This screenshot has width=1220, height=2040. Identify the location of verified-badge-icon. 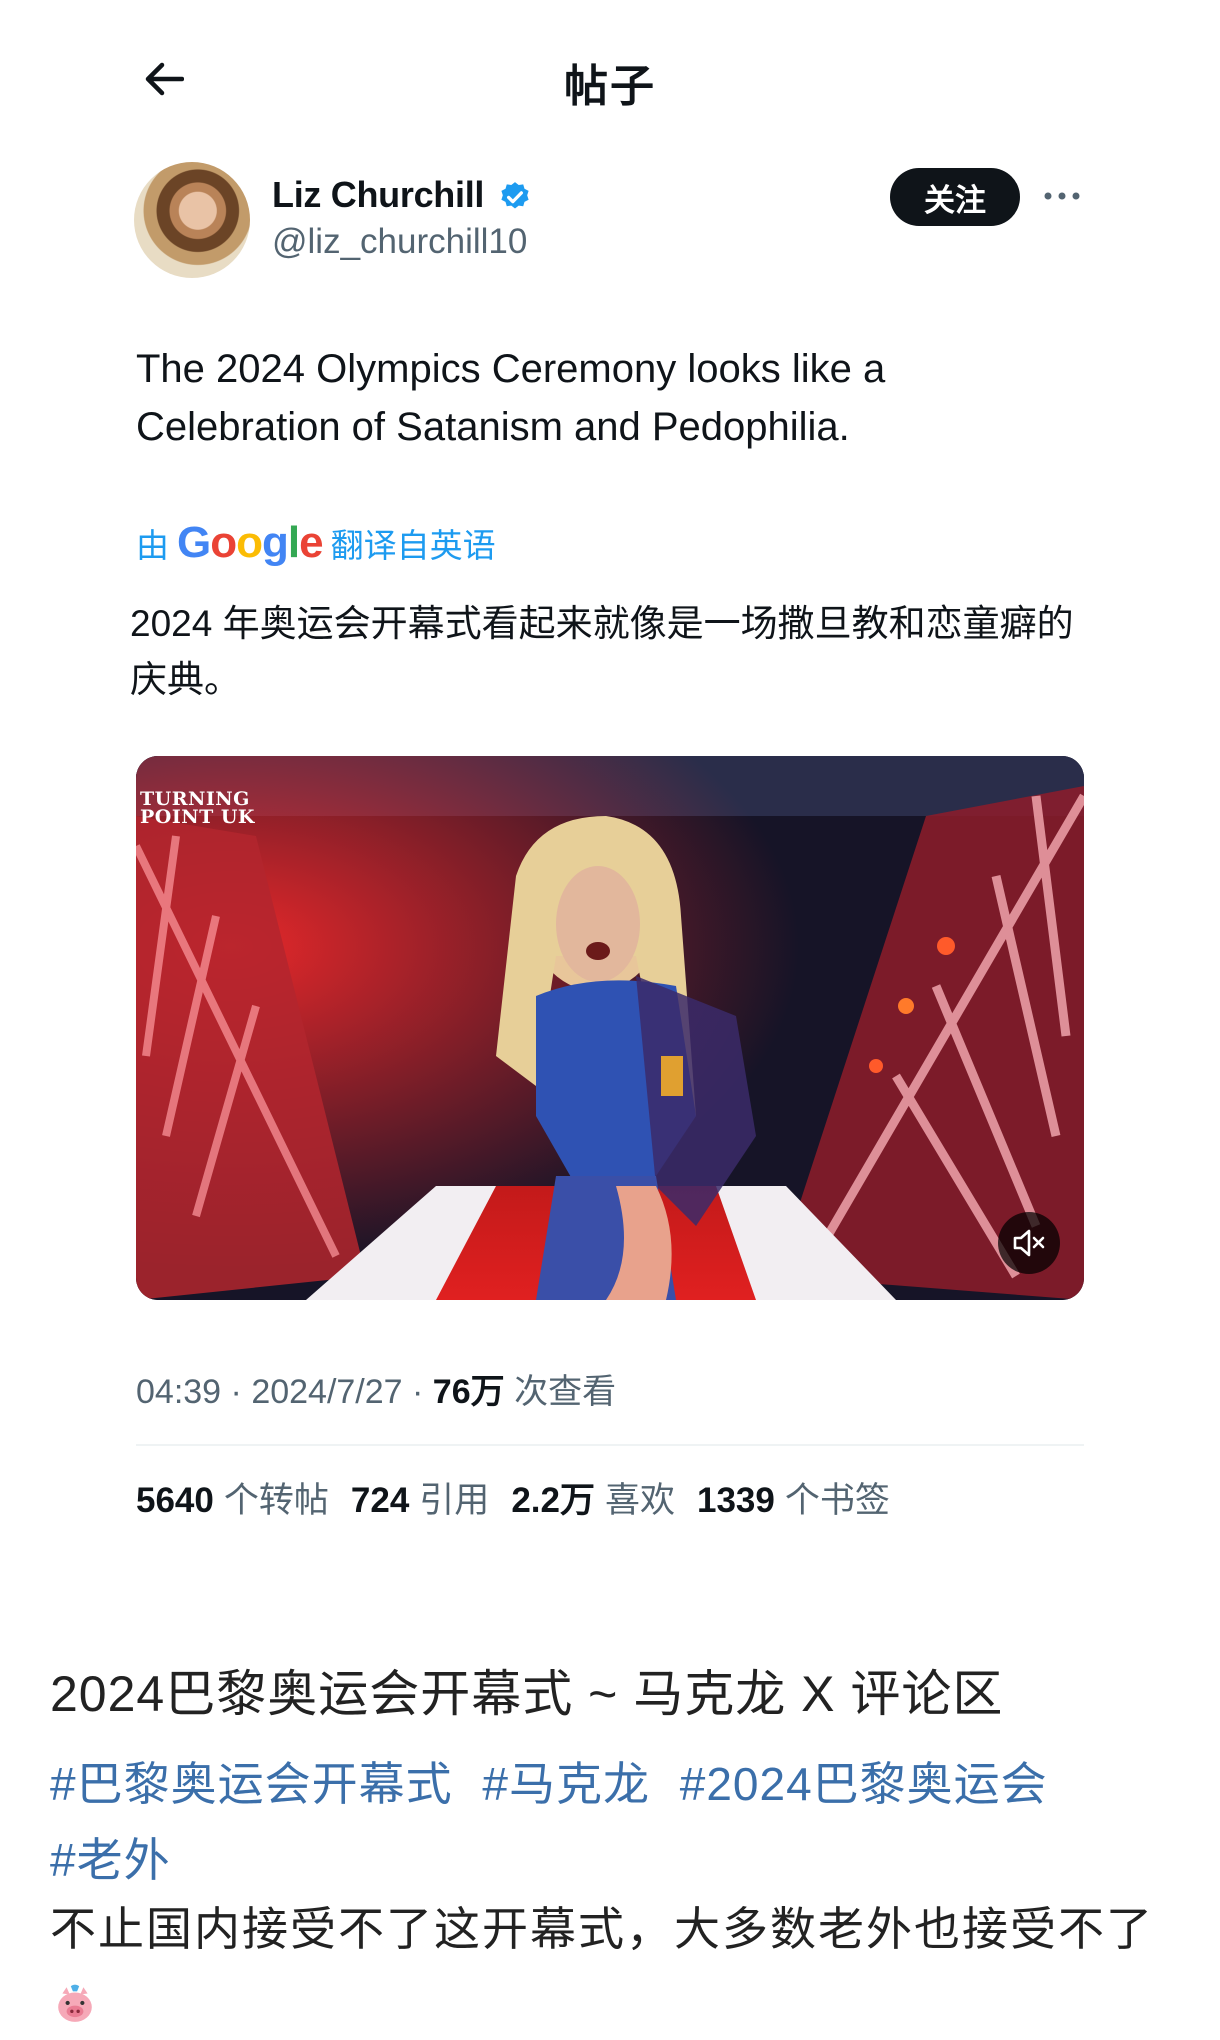
(515, 195).